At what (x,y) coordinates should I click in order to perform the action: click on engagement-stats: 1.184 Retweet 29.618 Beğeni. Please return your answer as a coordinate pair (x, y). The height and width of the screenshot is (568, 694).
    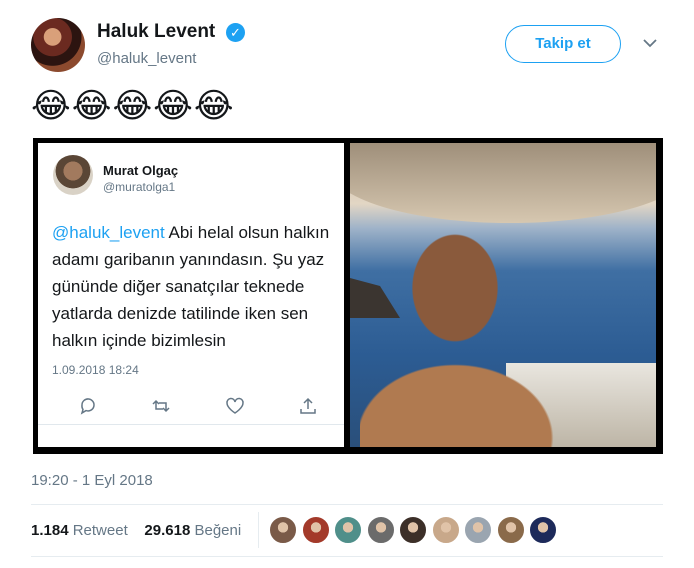
    Looking at the image, I should click on (136, 530).